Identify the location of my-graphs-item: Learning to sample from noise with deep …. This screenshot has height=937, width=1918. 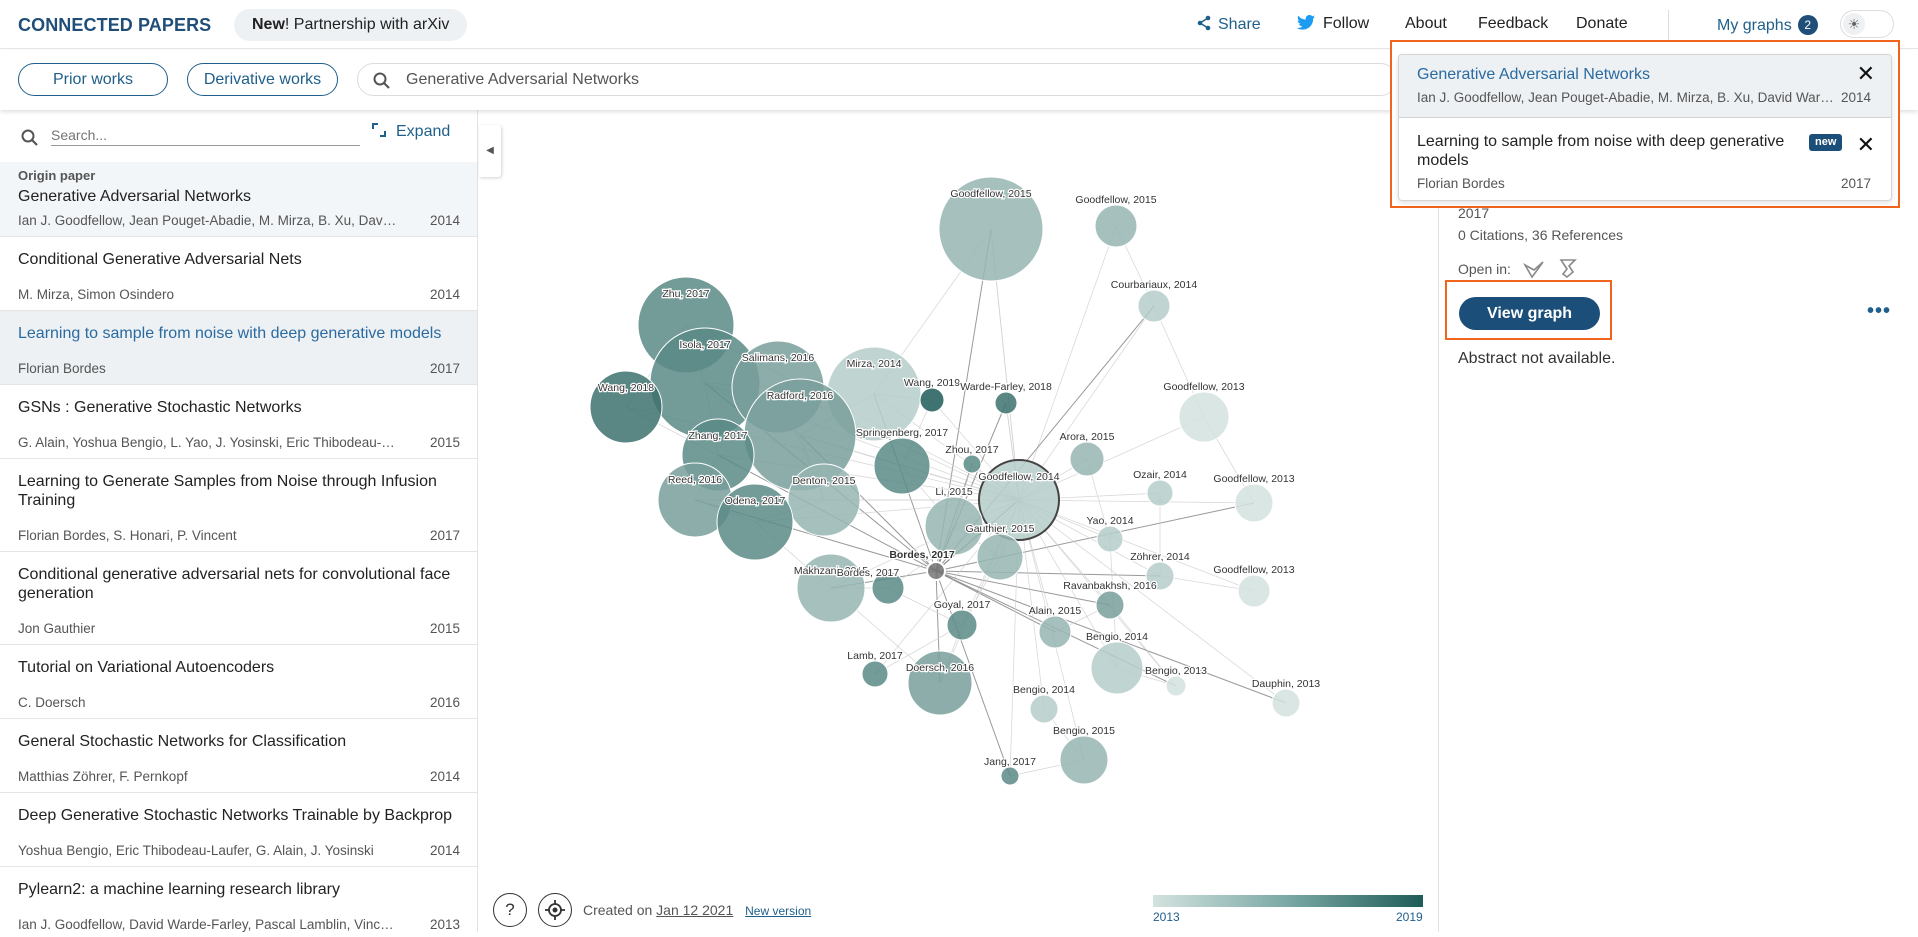
(1645, 159).